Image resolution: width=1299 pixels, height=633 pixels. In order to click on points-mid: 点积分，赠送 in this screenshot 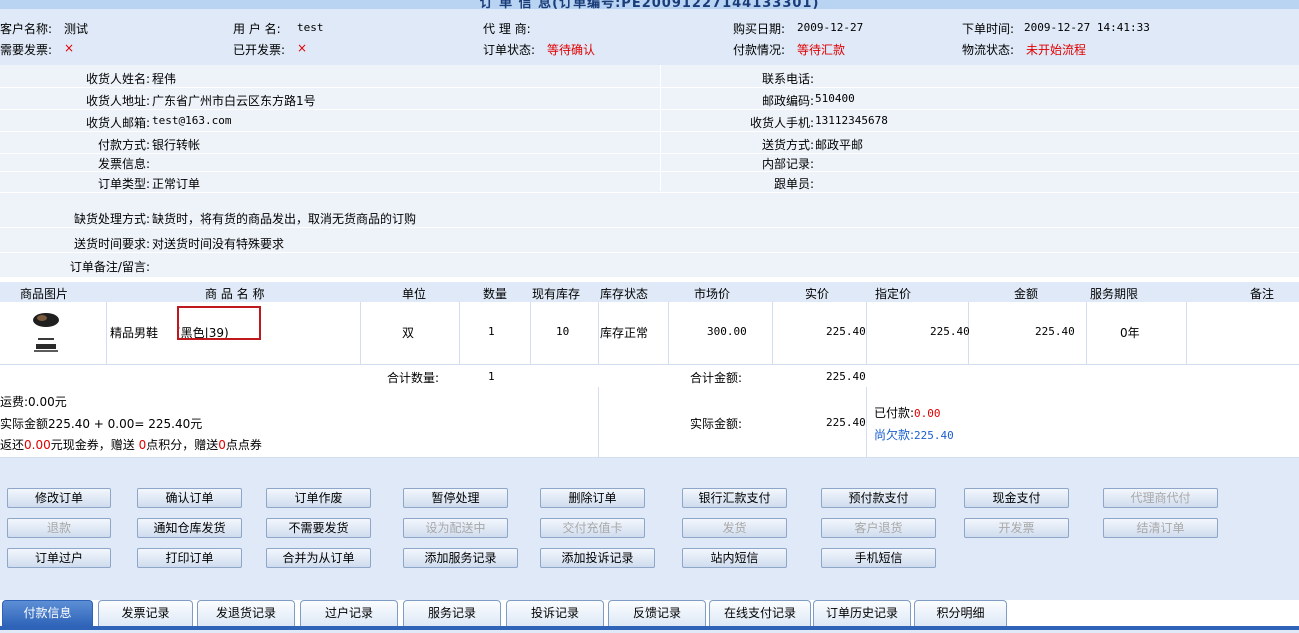, I will do `click(182, 445)`.